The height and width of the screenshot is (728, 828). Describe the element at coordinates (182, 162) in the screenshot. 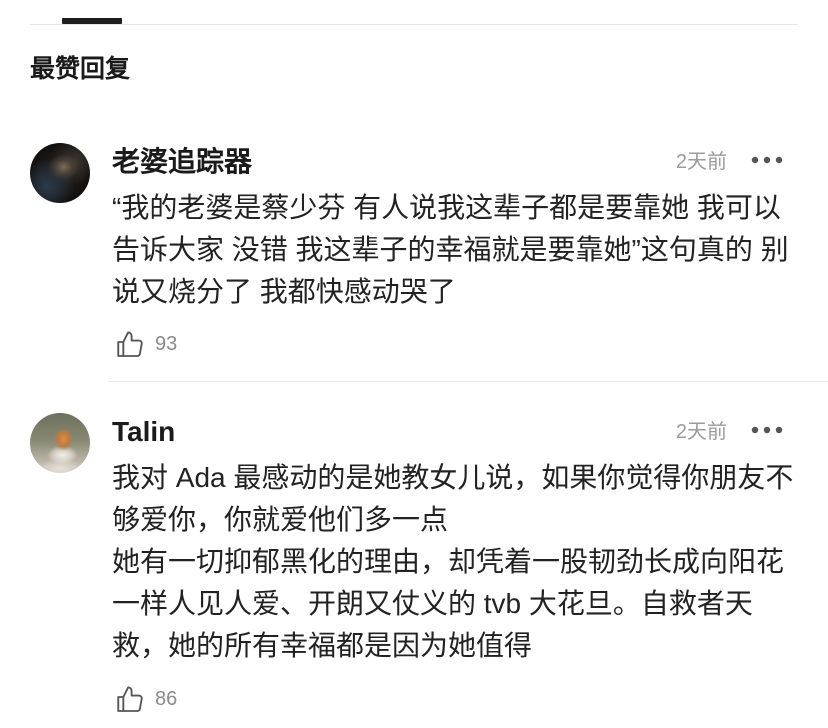

I see `comment-username: 老婆追踪器` at that location.